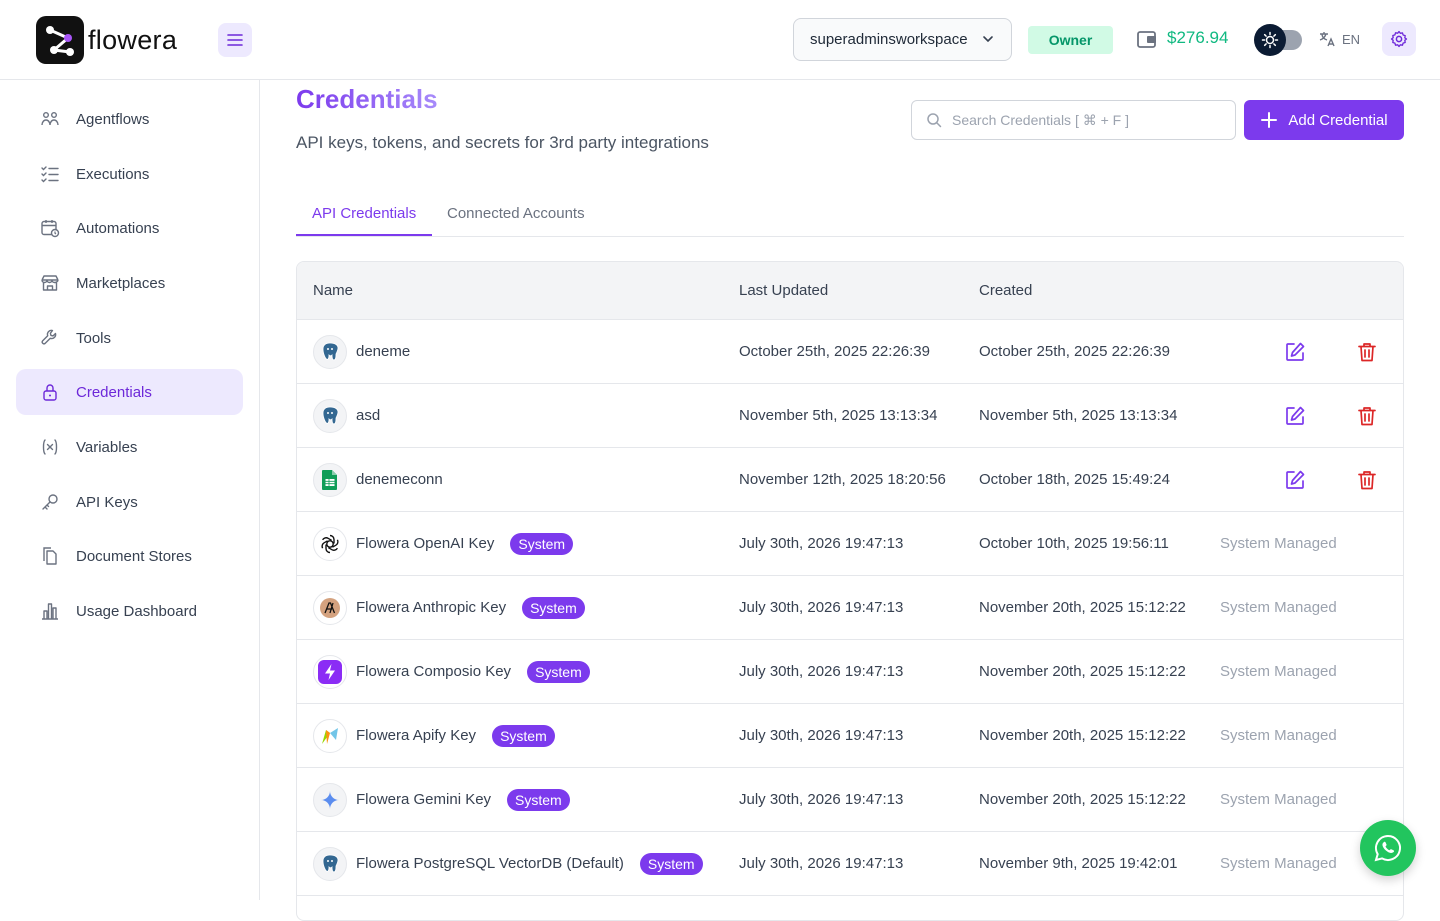 The height and width of the screenshot is (921, 1440). I want to click on theme-toggle, so click(1278, 40).